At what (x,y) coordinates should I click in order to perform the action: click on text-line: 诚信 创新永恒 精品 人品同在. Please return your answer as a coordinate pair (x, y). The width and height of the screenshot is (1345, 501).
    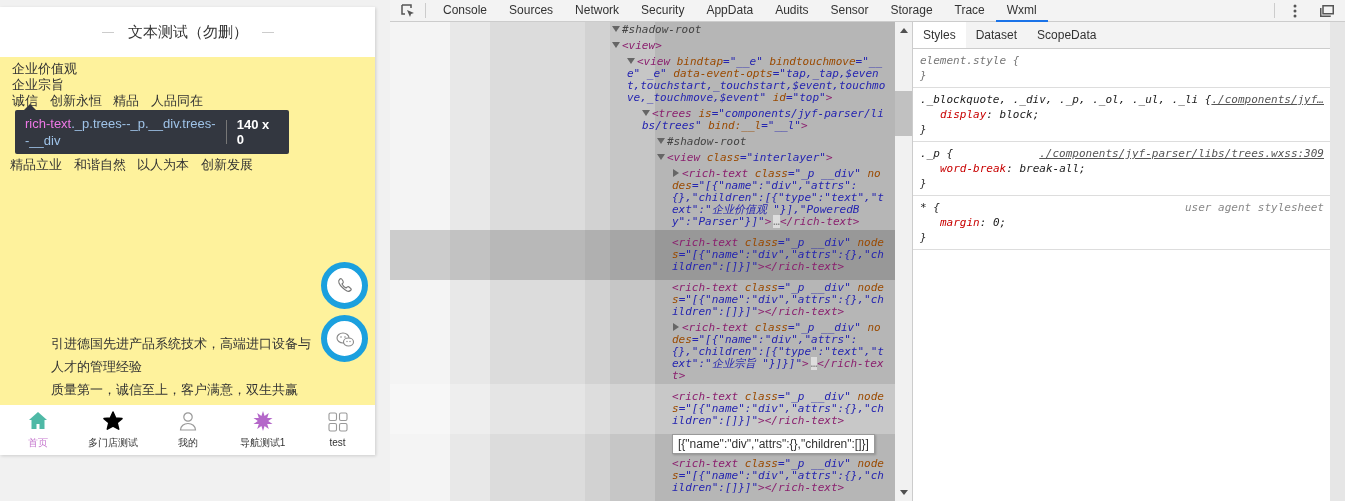
    Looking at the image, I should click on (108, 101).